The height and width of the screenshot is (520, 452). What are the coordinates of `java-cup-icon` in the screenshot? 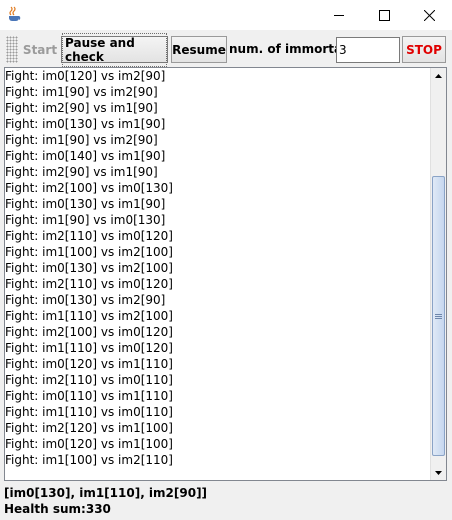 It's located at (15, 14).